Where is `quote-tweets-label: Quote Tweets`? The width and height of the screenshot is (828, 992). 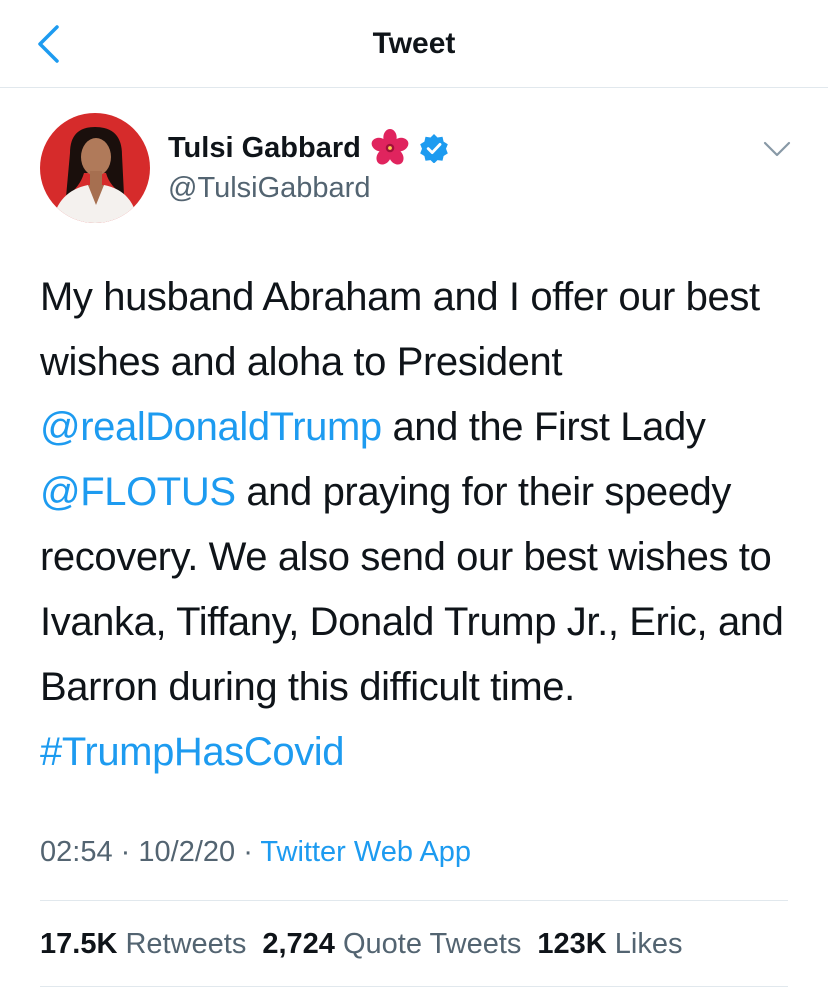
quote-tweets-label: Quote Tweets is located at coordinates (432, 944).